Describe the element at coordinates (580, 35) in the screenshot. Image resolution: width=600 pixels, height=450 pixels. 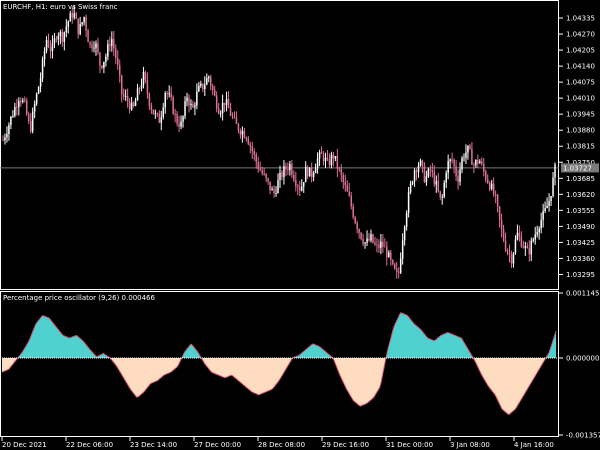
I see `price-tick-label: 1.04270` at that location.